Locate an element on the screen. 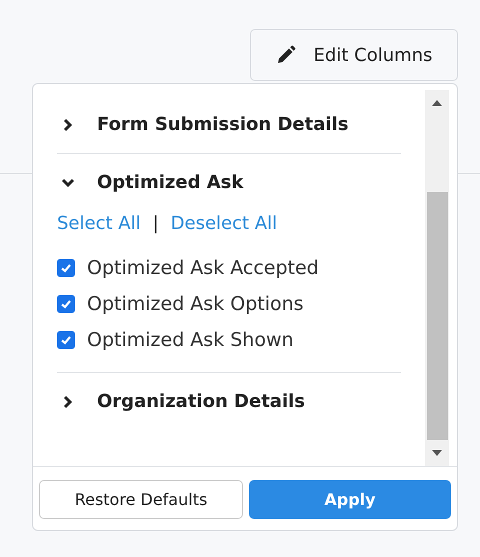 The image size is (480, 557). section-header: Optimized Ask is located at coordinates (150, 182).